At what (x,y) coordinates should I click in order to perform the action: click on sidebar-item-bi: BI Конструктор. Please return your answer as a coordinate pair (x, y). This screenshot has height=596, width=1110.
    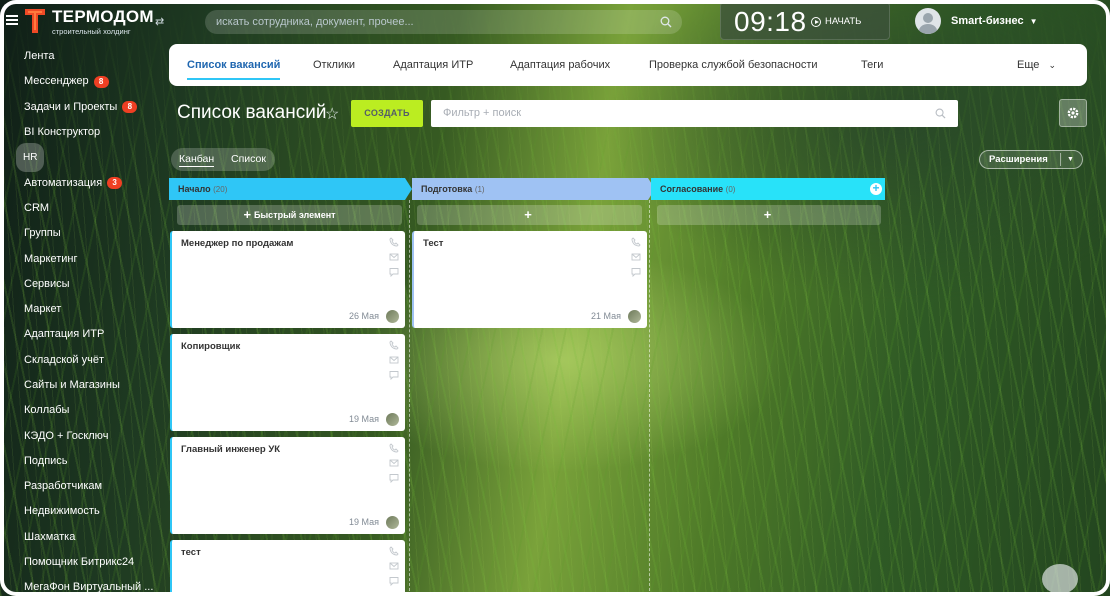
    Looking at the image, I should click on (80, 132).